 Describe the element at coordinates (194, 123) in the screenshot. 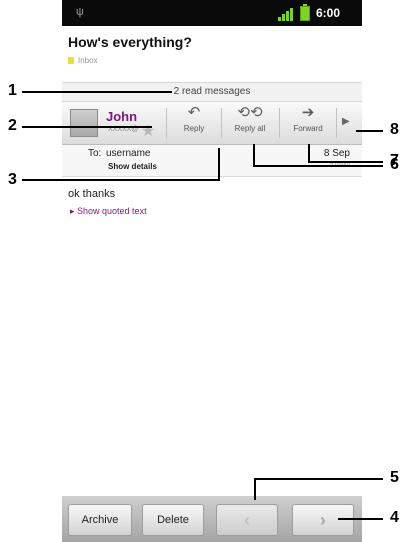

I see `reply-button: ↶ Reply` at that location.